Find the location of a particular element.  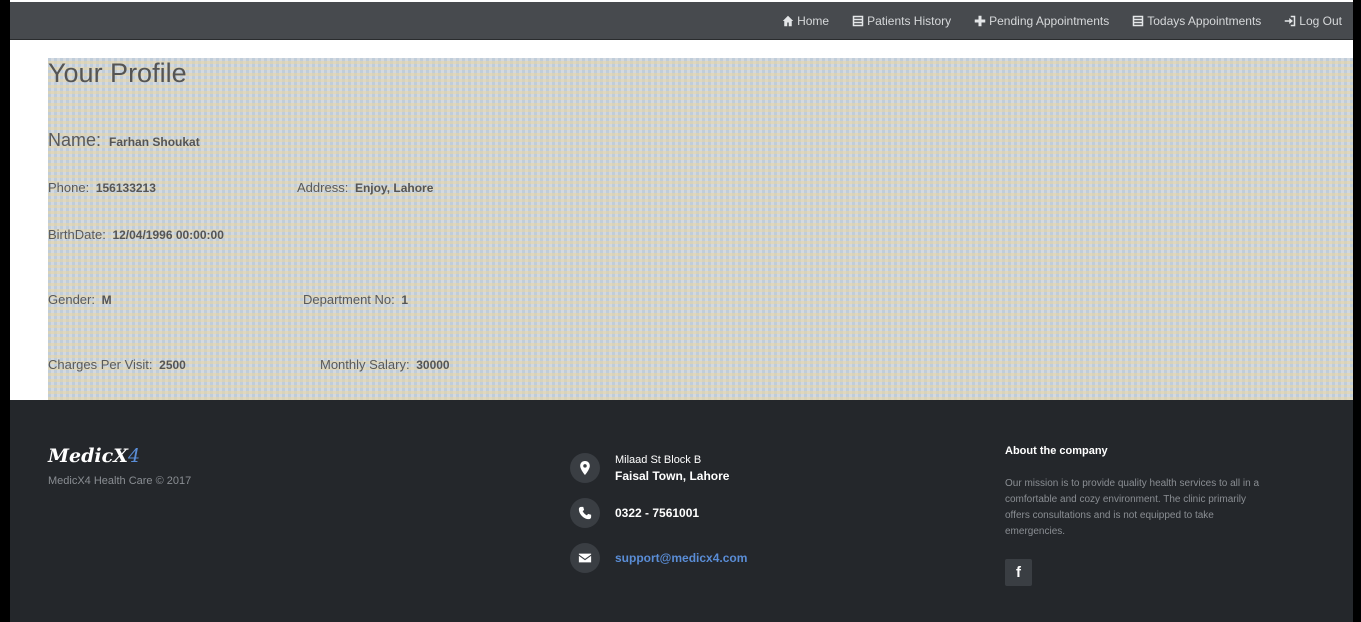

footer-logo: MedicX4 is located at coordinates (94, 456).